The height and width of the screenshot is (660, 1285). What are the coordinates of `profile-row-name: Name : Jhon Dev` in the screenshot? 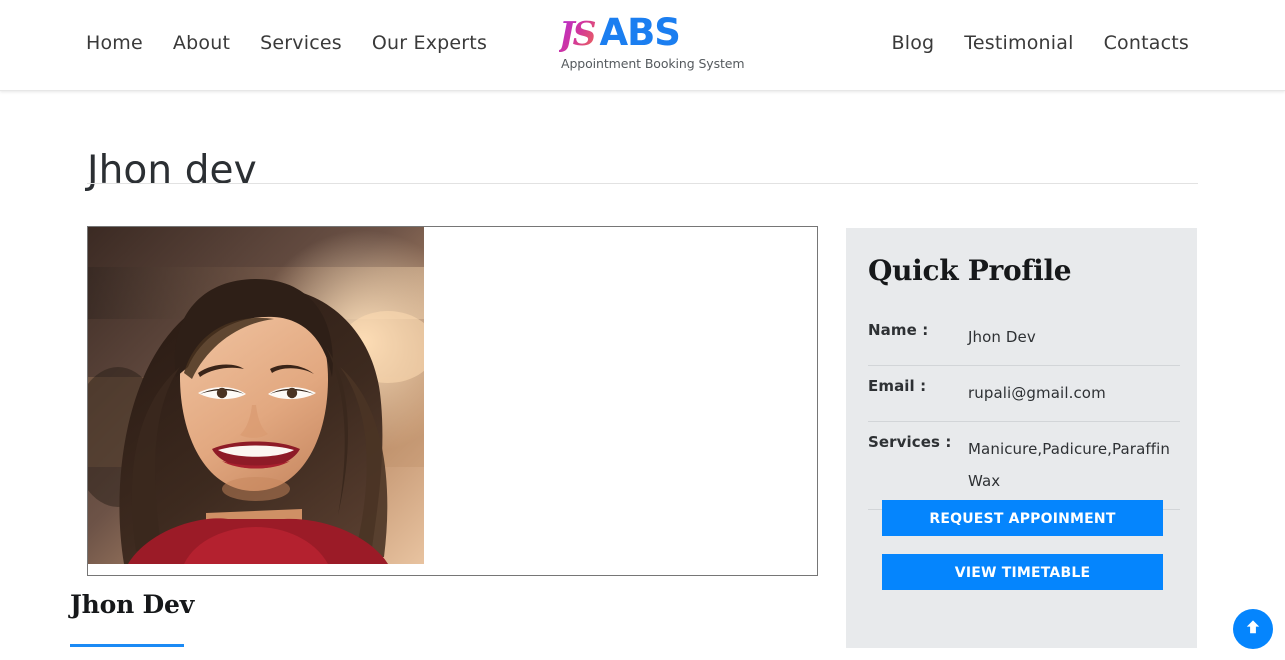 It's located at (1024, 338).